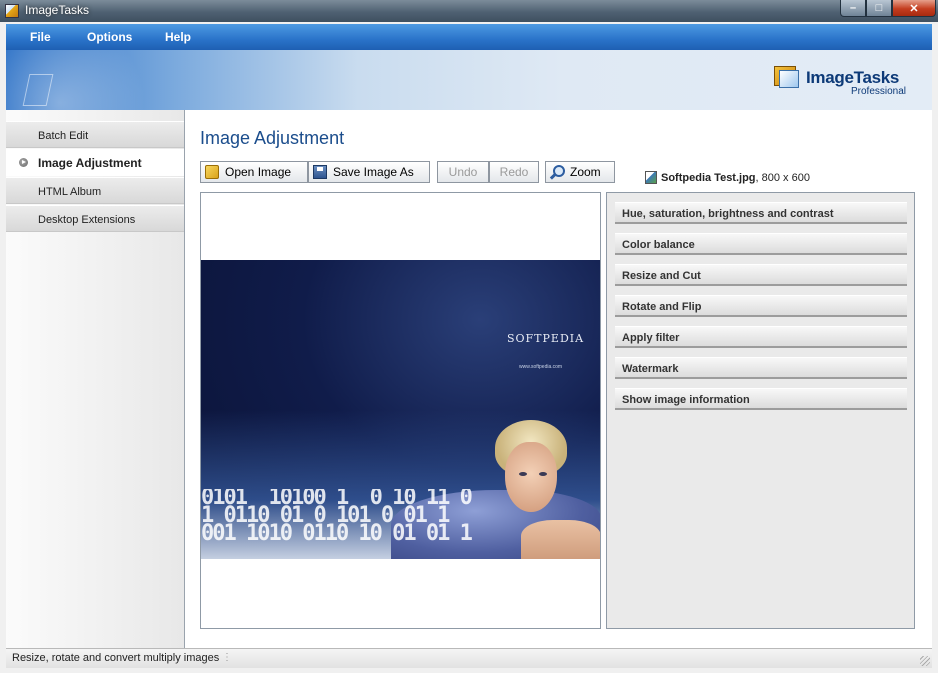 The height and width of the screenshot is (673, 938). What do you see at coordinates (212, 172) in the screenshot?
I see `open-folder-icon` at bounding box center [212, 172].